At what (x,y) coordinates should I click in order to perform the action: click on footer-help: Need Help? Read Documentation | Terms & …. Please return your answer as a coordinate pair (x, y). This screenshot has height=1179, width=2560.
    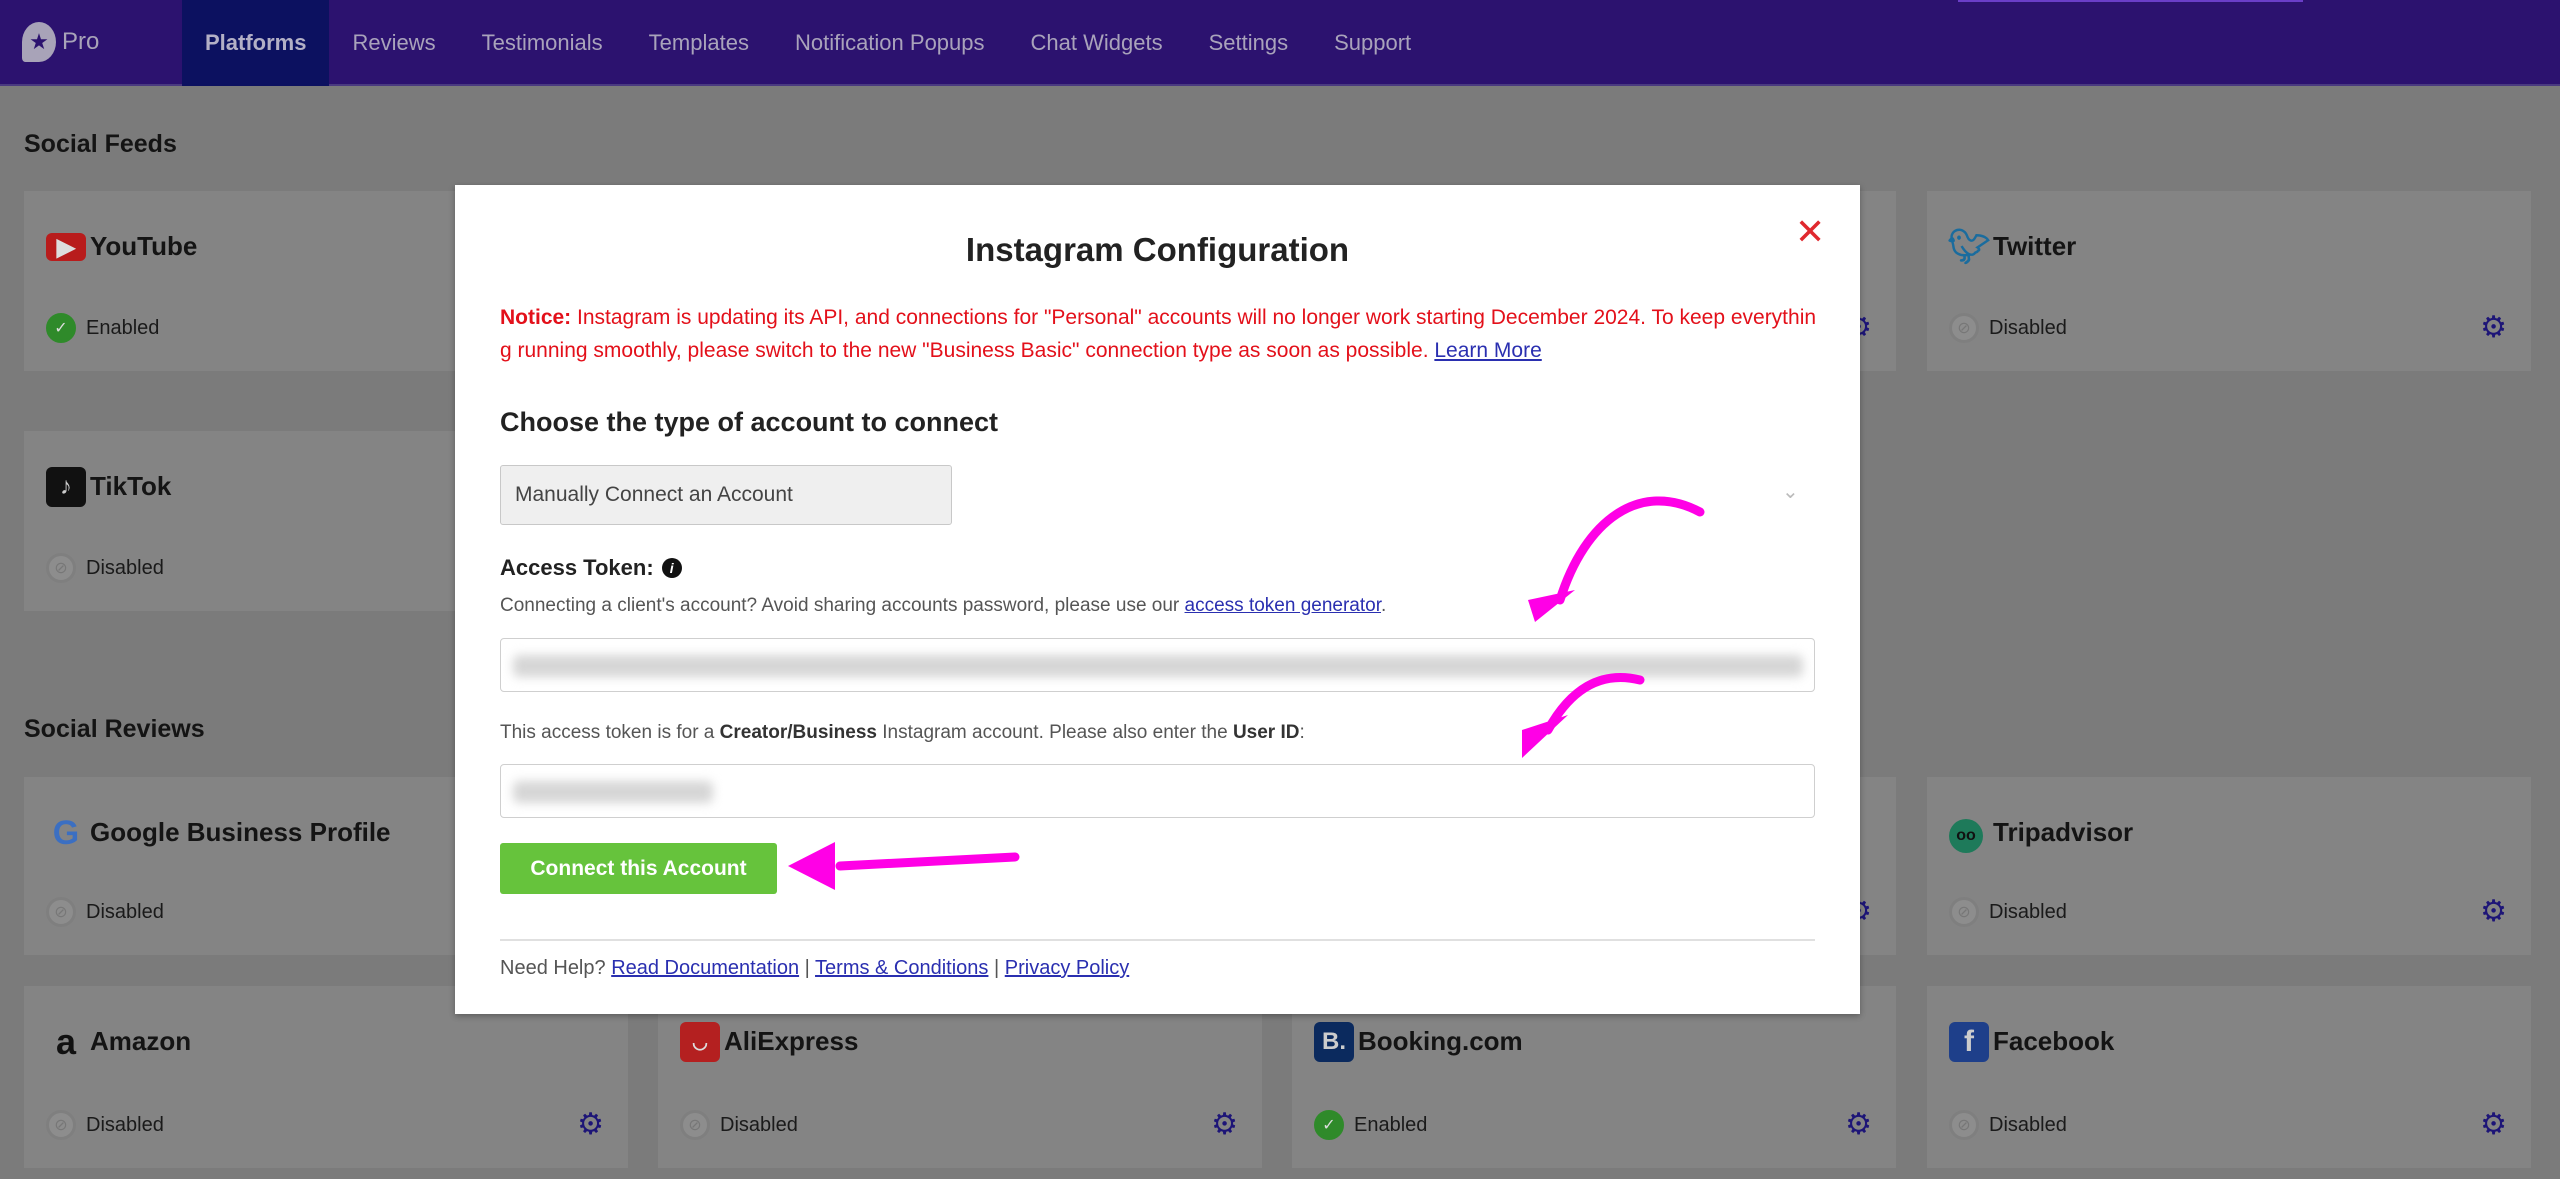
    Looking at the image, I should click on (815, 968).